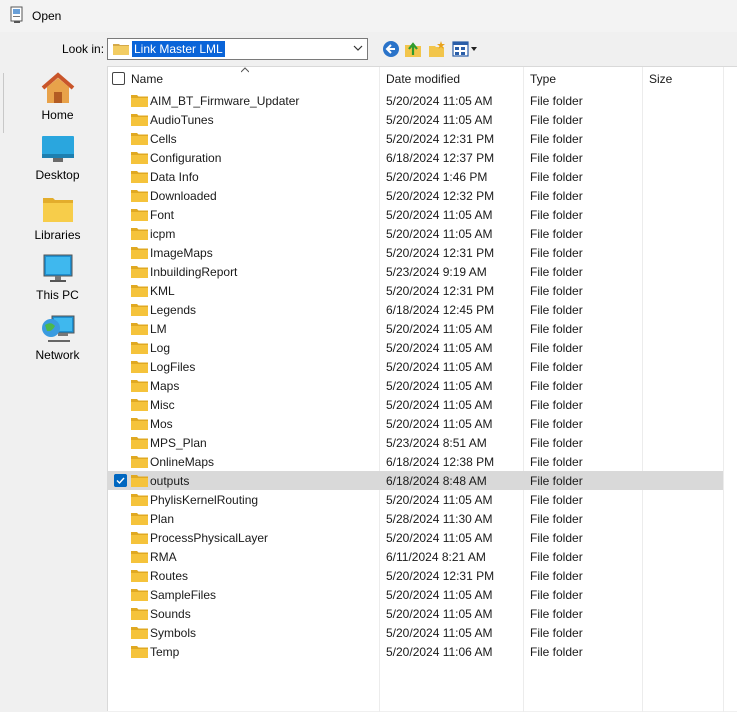  I want to click on file-name: Maps, so click(165, 386).